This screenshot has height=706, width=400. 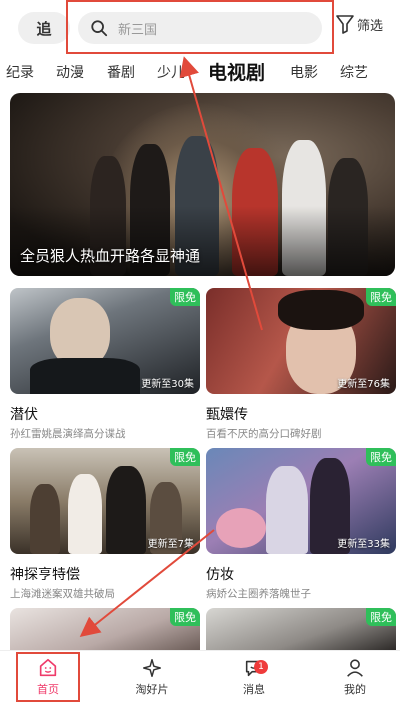 What do you see at coordinates (152, 668) in the screenshot?
I see `sparkle-icon` at bounding box center [152, 668].